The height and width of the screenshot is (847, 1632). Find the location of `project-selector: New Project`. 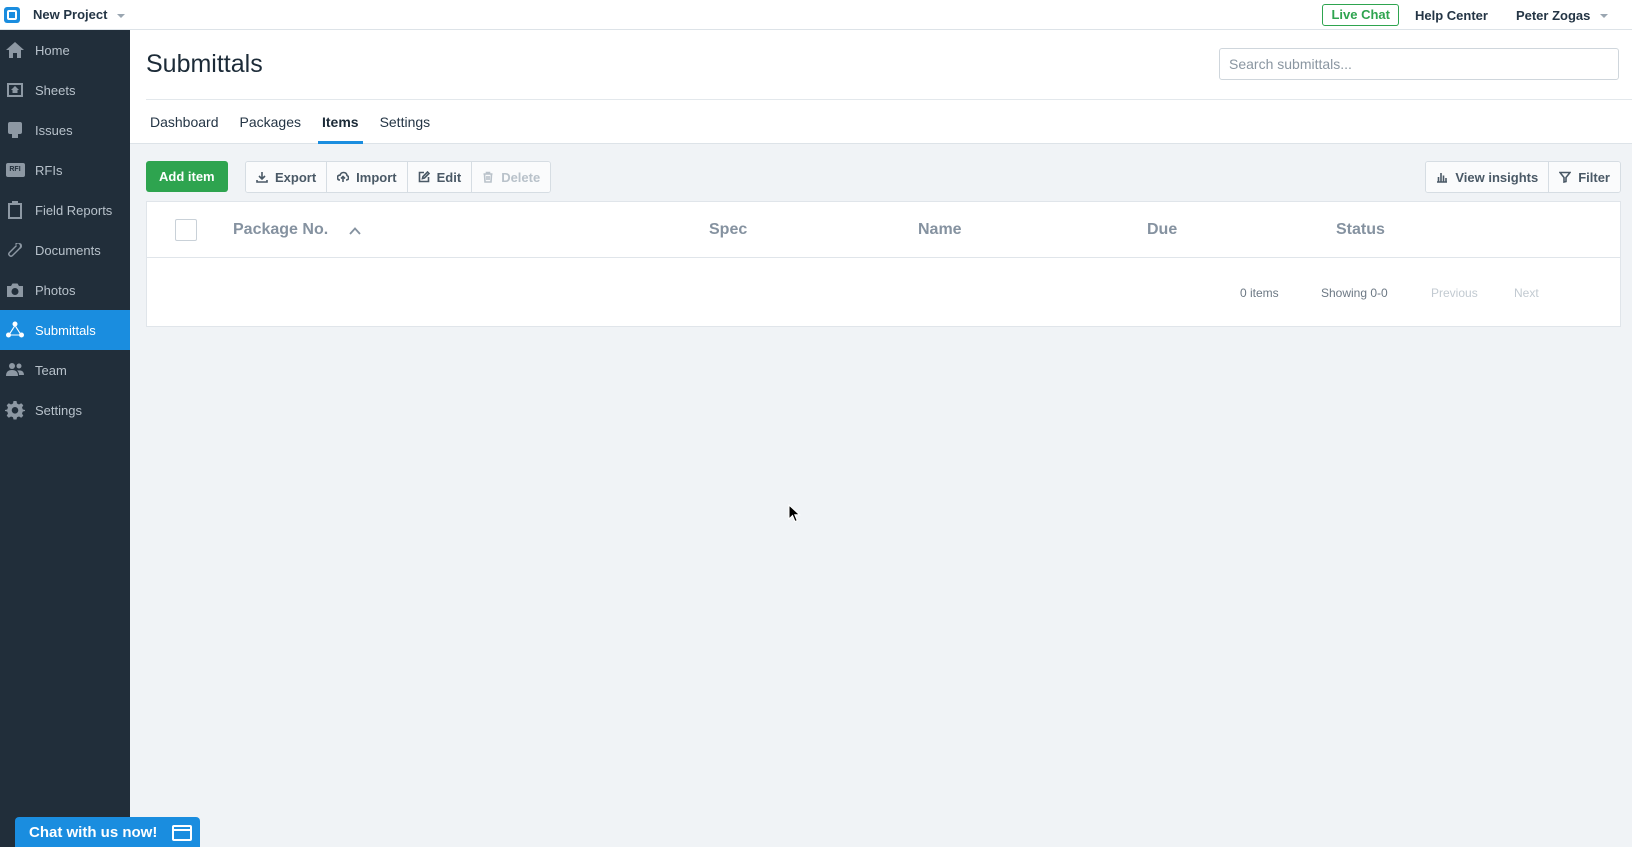

project-selector: New Project is located at coordinates (79, 14).